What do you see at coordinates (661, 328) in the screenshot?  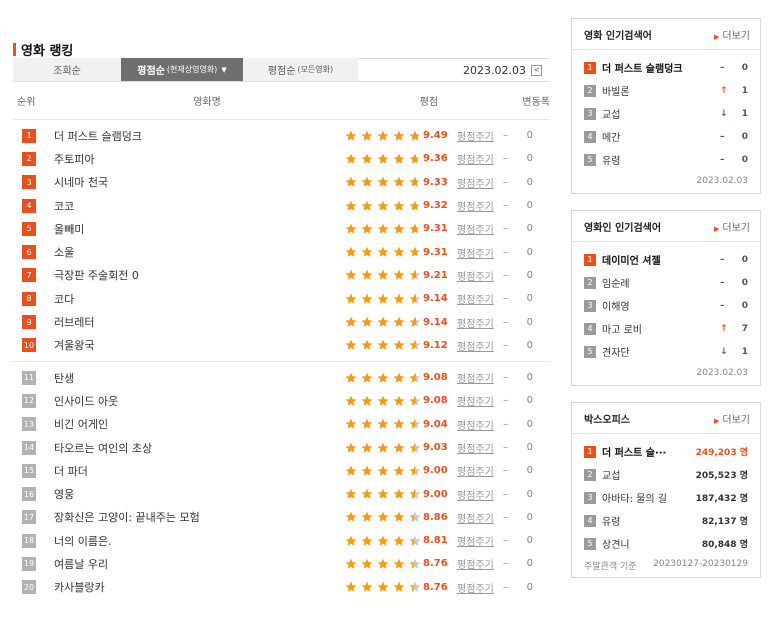 I see `search-term-link: 마고 로비` at bounding box center [661, 328].